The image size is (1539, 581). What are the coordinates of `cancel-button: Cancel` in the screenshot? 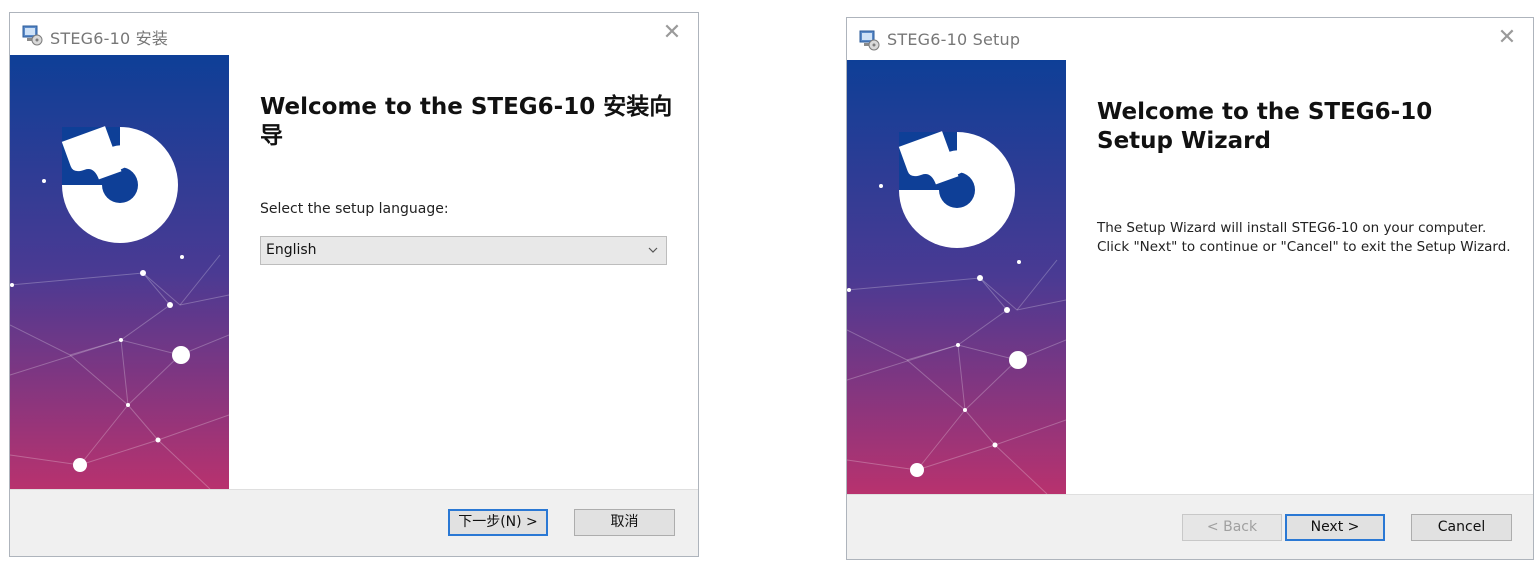 It's located at (1461, 527).